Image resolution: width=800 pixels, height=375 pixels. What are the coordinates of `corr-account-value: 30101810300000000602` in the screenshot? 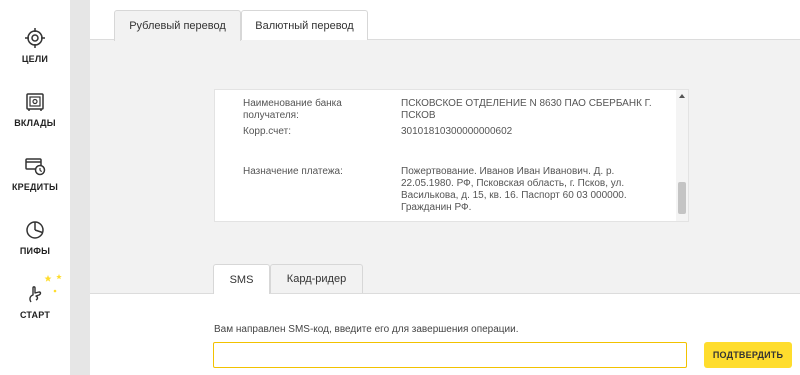 It's located at (457, 131).